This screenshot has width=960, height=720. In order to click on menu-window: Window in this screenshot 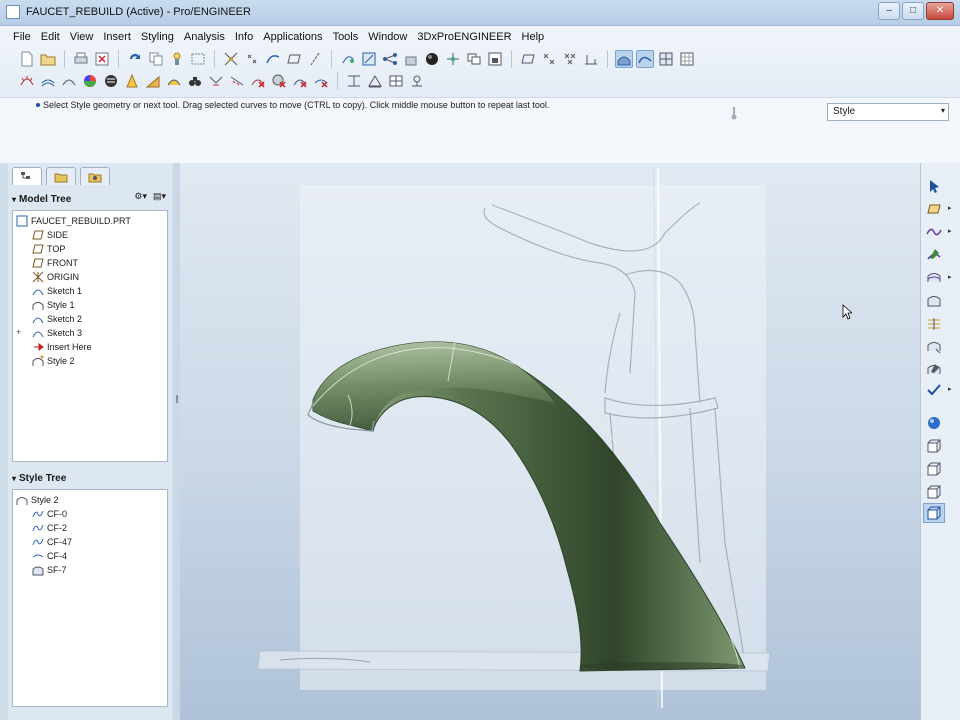, I will do `click(387, 37)`.